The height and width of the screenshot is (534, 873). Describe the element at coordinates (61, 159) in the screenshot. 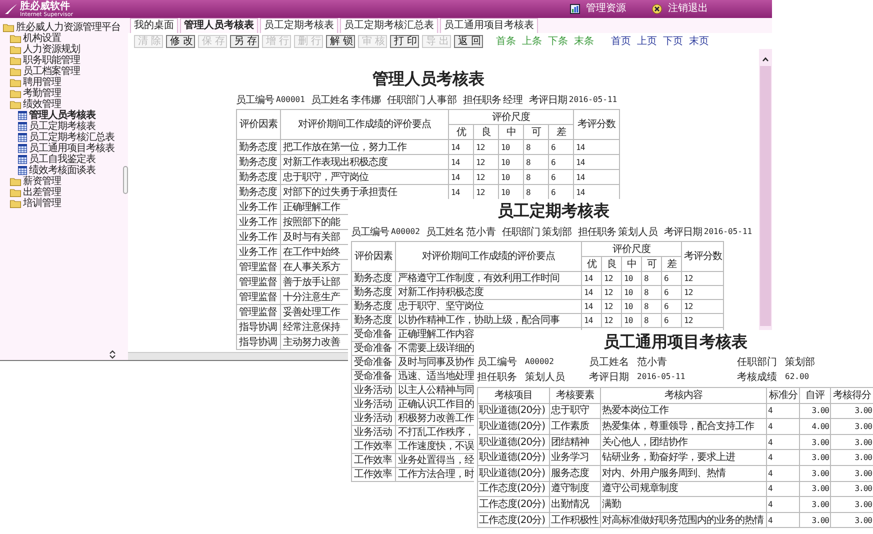

I see `sidebar-item: 员工自我鉴定表` at that location.